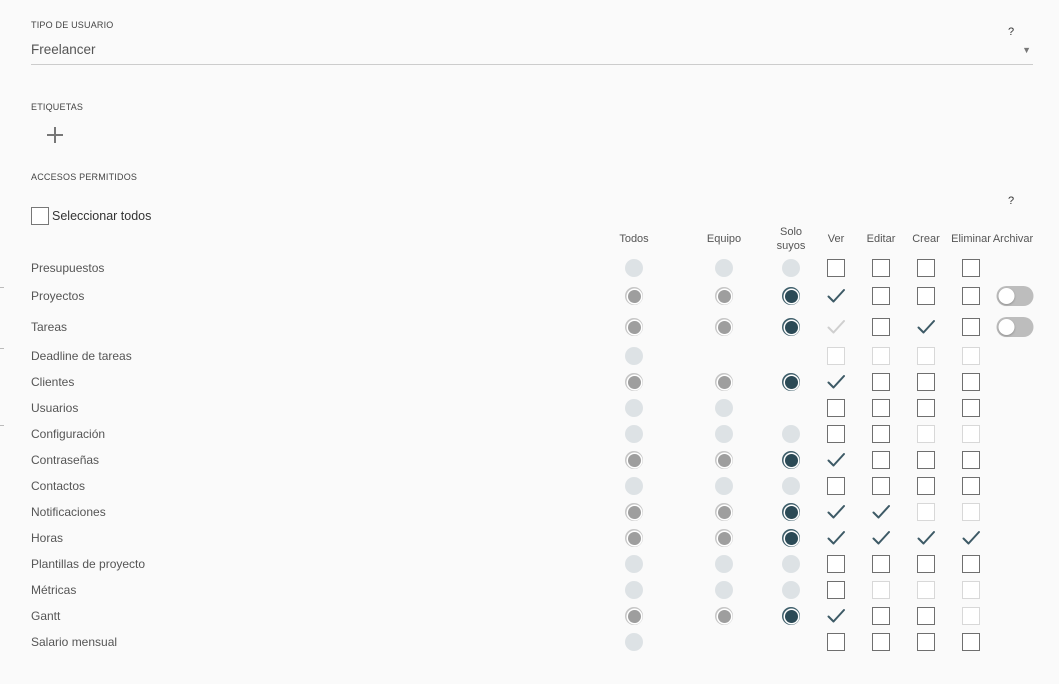  I want to click on checkbox-ver-presupuestos, so click(836, 268).